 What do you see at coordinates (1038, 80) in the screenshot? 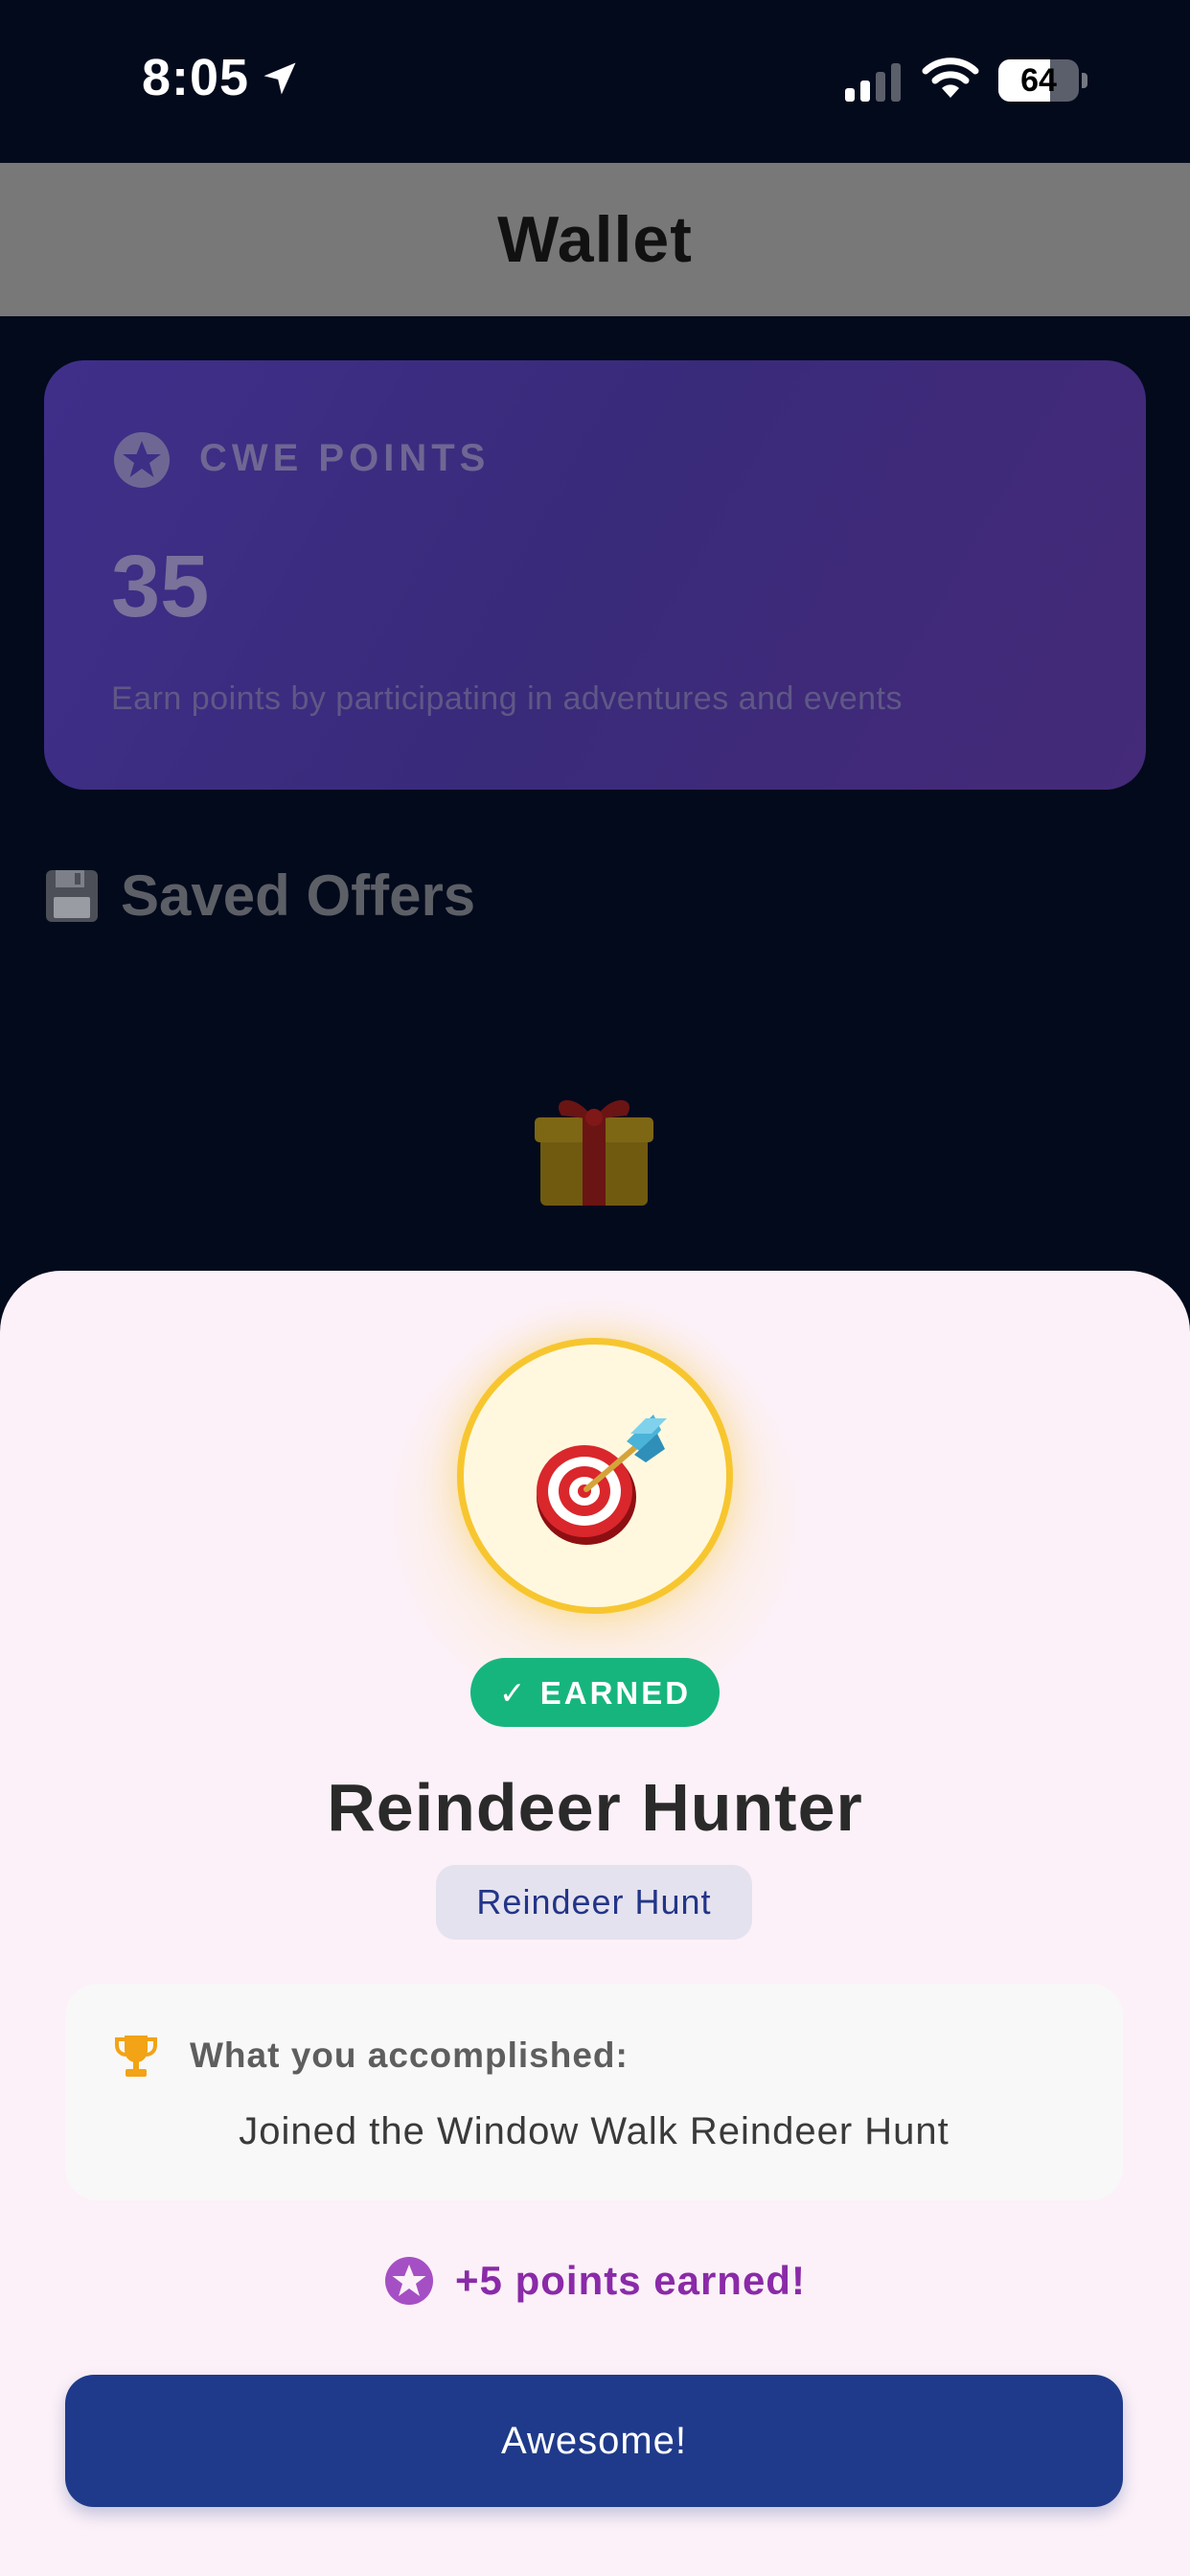
I see `battery-level: 64` at bounding box center [1038, 80].